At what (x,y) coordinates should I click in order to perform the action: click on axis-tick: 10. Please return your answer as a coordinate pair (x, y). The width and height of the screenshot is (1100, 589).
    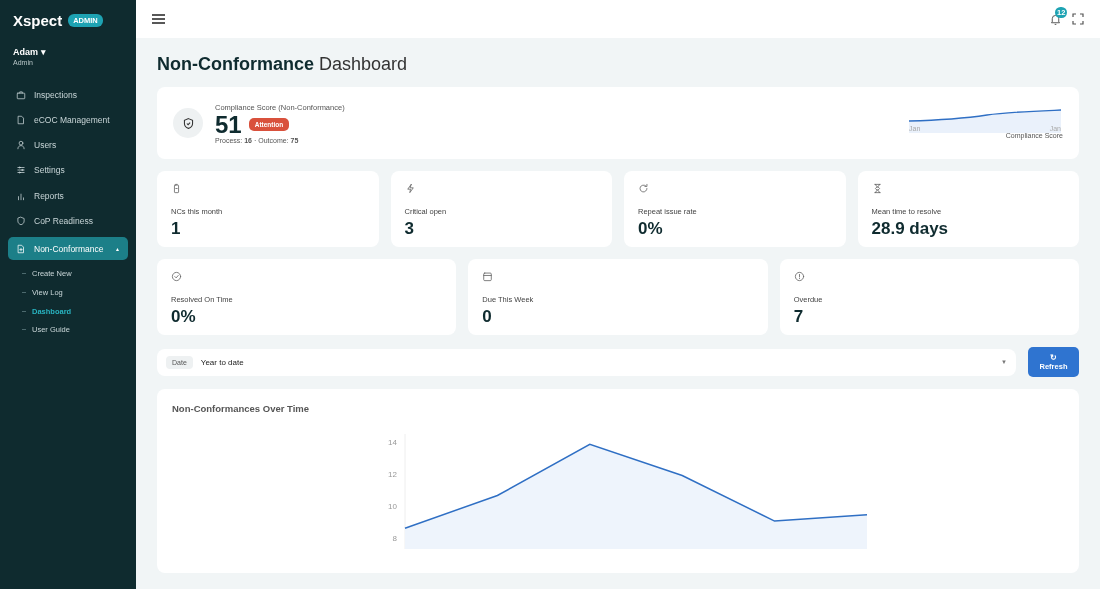
    Looking at the image, I should click on (392, 506).